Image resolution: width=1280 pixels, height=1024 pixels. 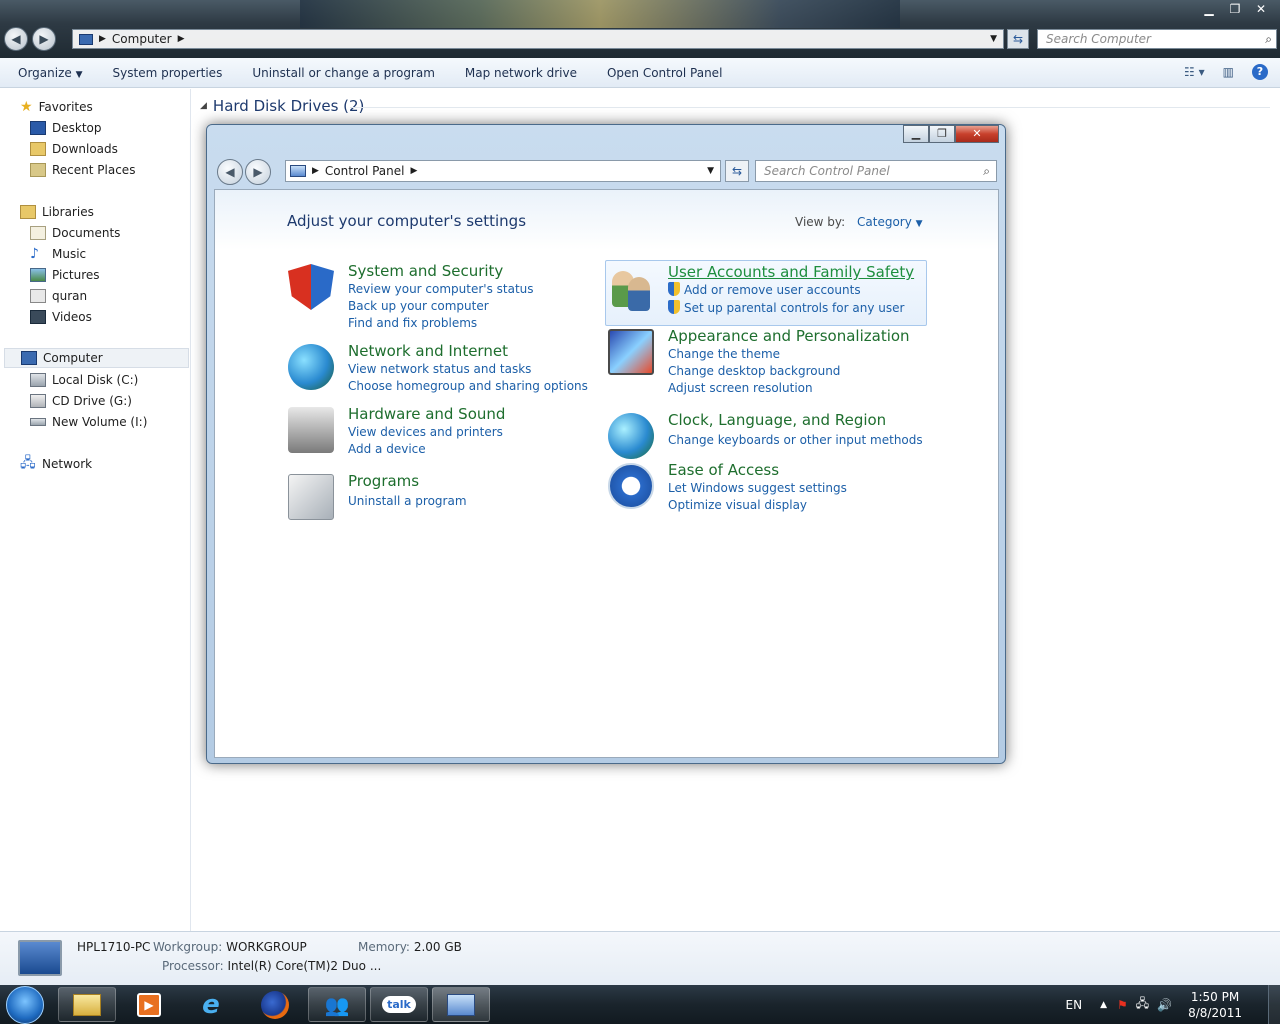 What do you see at coordinates (16, 39) in the screenshot?
I see `back-button: ◀` at bounding box center [16, 39].